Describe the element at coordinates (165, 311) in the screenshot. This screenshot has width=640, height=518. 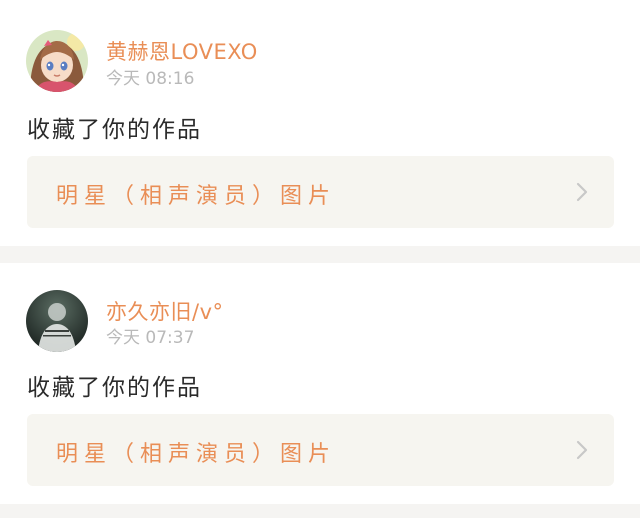
I see `username: 亦久亦旧/v°` at that location.